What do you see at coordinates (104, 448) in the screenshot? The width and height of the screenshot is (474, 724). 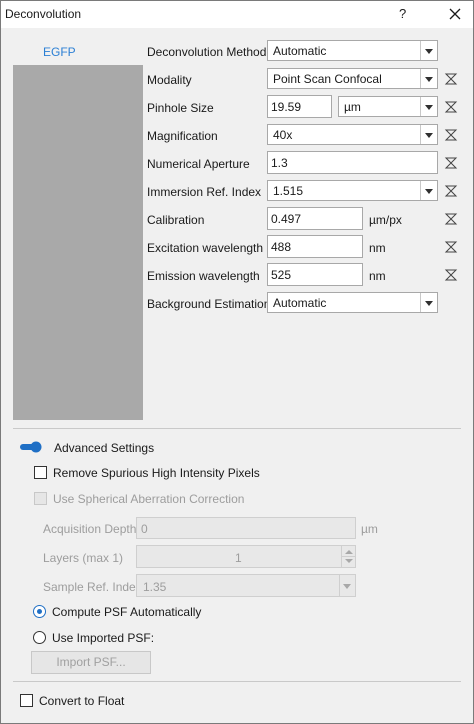 I see `advanced-settings-label: Advanced Settings` at bounding box center [104, 448].